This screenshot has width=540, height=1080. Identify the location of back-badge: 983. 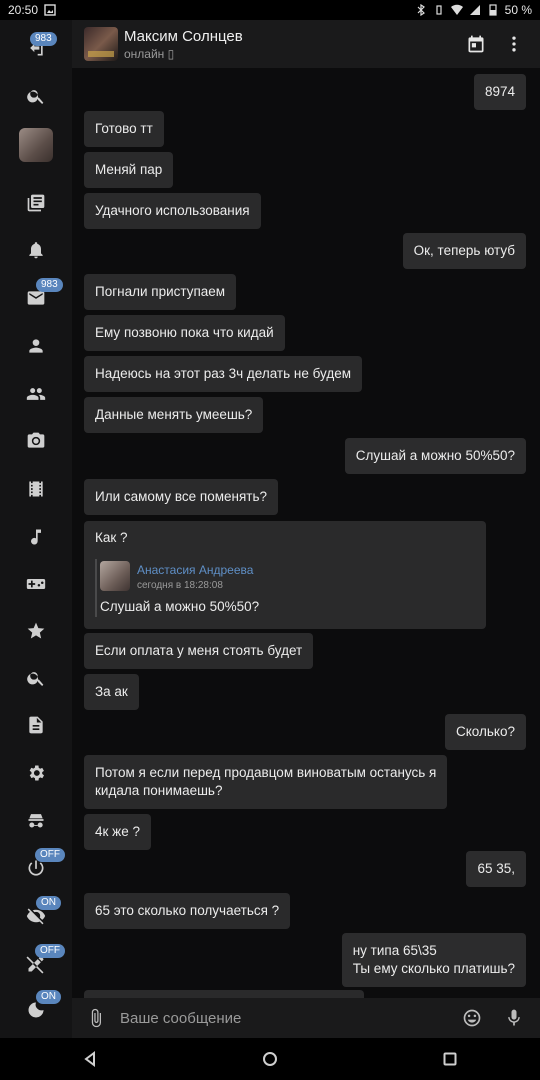
(43, 39).